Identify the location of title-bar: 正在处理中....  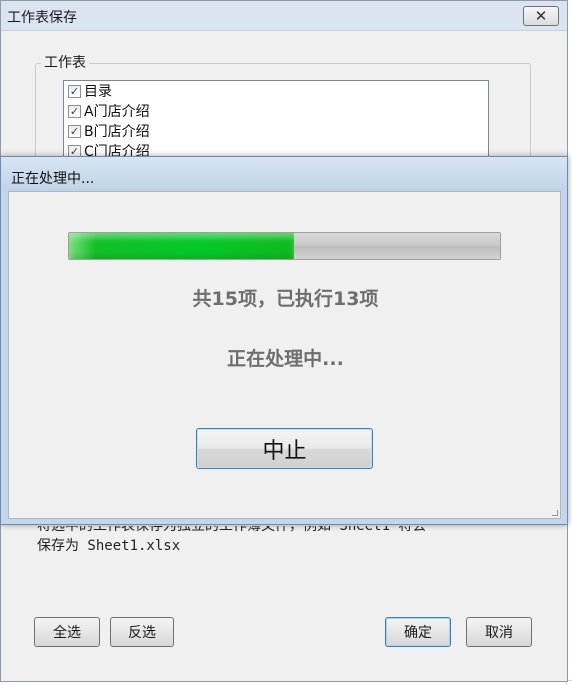
(284, 174).